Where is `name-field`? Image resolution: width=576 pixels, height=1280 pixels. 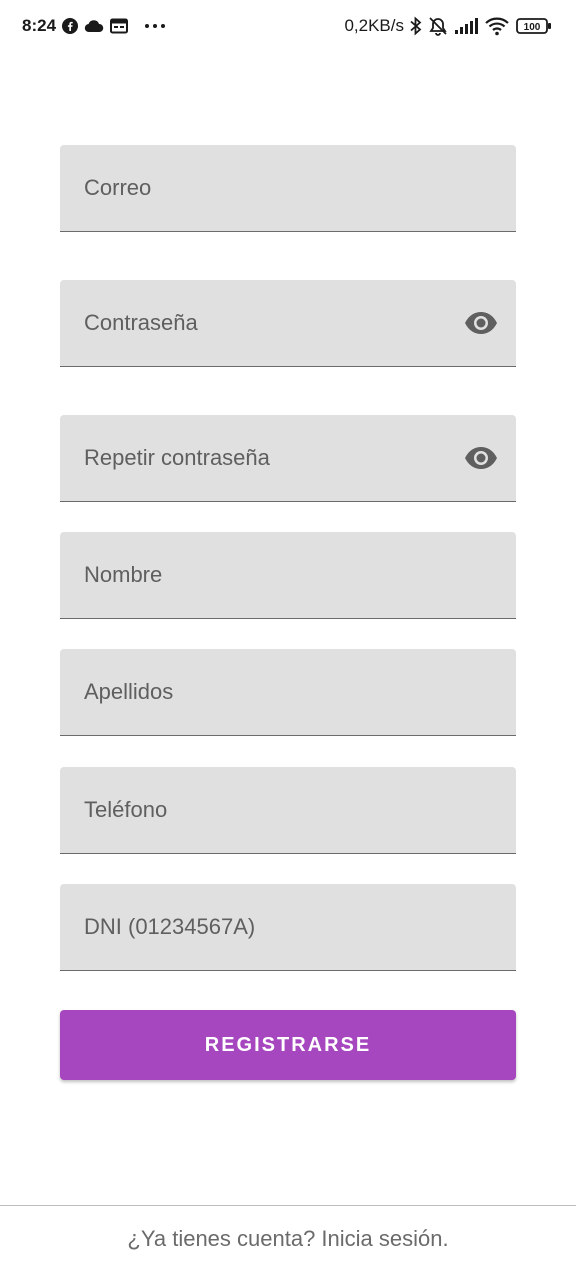
name-field is located at coordinates (288, 575).